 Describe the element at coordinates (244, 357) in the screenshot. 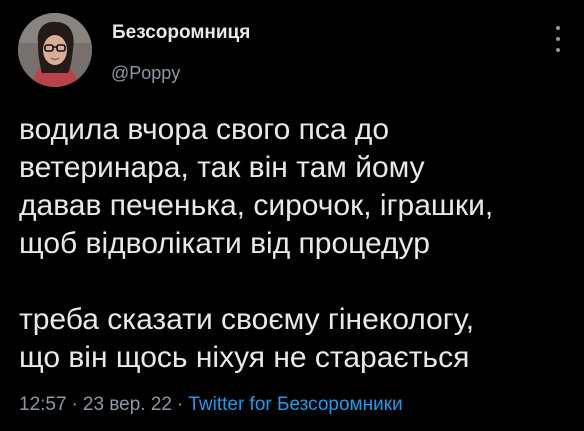

I see `tweet-line: що він щось ніхуя не старається` at that location.